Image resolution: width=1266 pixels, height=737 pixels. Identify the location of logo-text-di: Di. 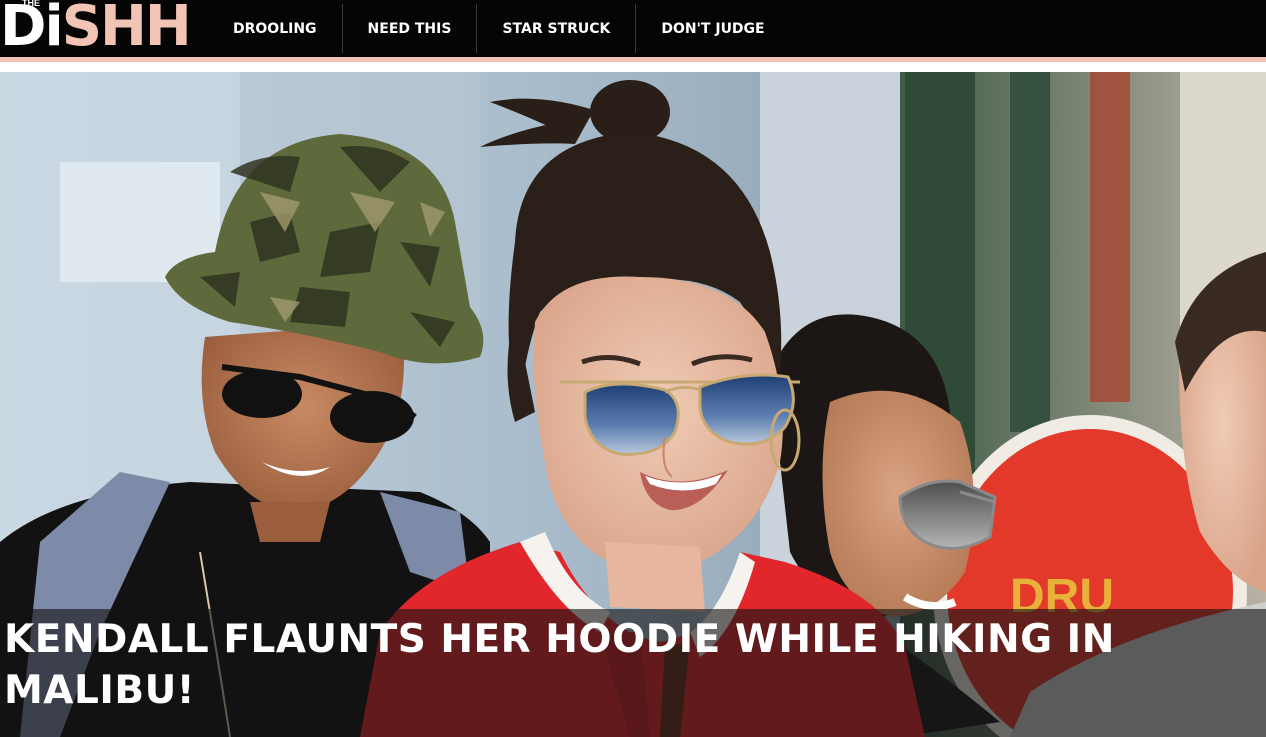
(32, 29).